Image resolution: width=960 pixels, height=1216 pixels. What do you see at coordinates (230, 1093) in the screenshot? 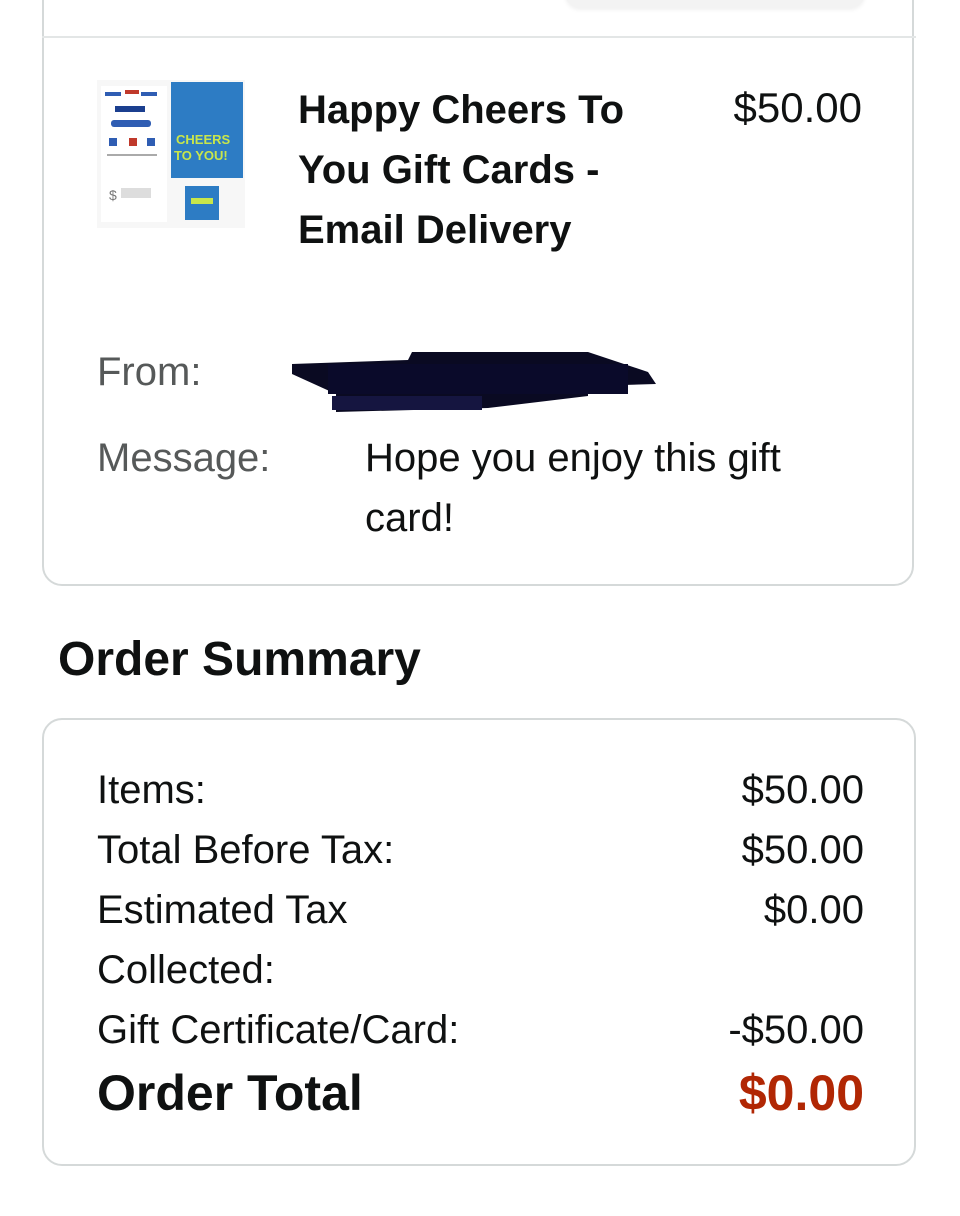
I see `order-total-label: Order Total` at bounding box center [230, 1093].